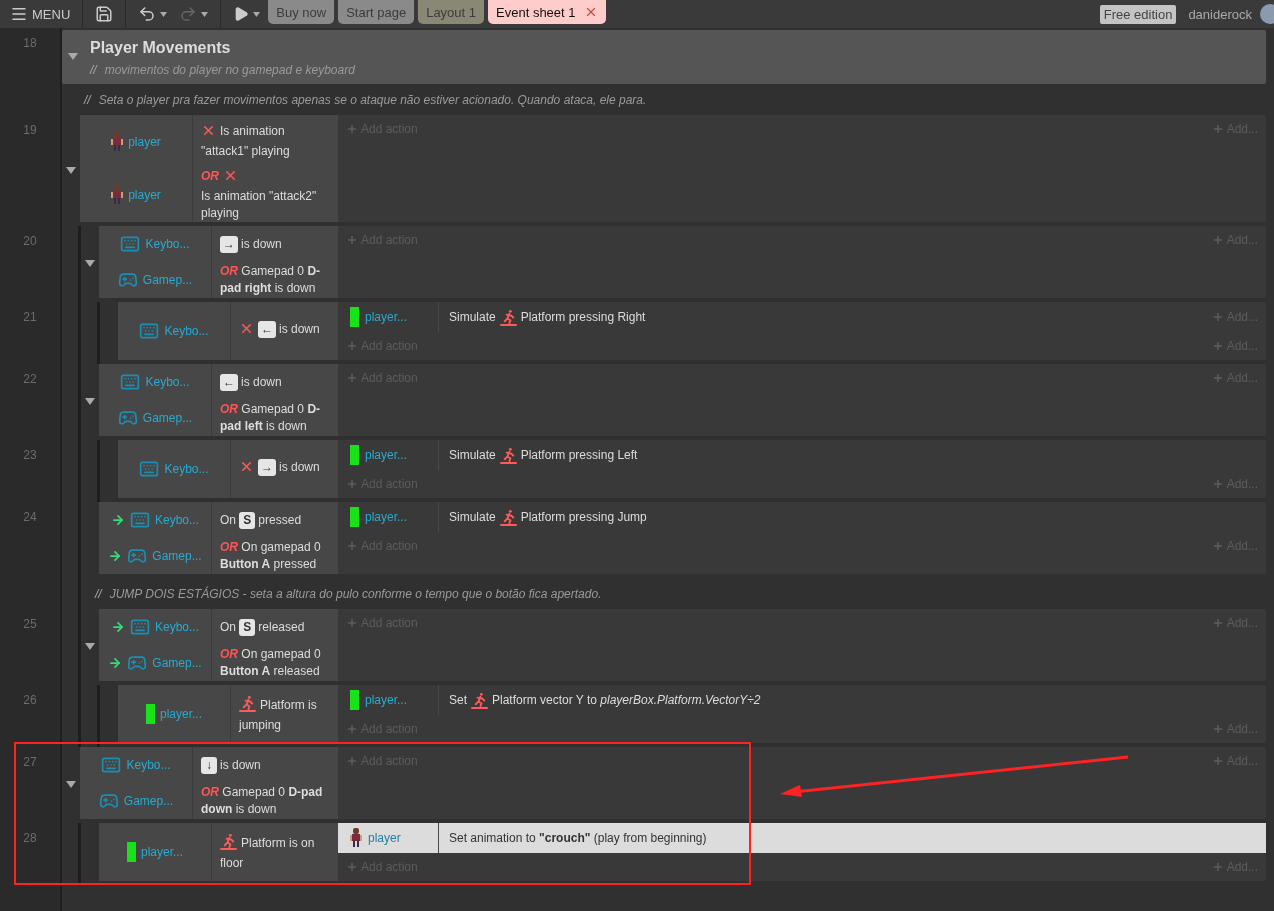 Image resolution: width=1274 pixels, height=911 pixels. What do you see at coordinates (301, 12) in the screenshot?
I see `tab: Buy now` at bounding box center [301, 12].